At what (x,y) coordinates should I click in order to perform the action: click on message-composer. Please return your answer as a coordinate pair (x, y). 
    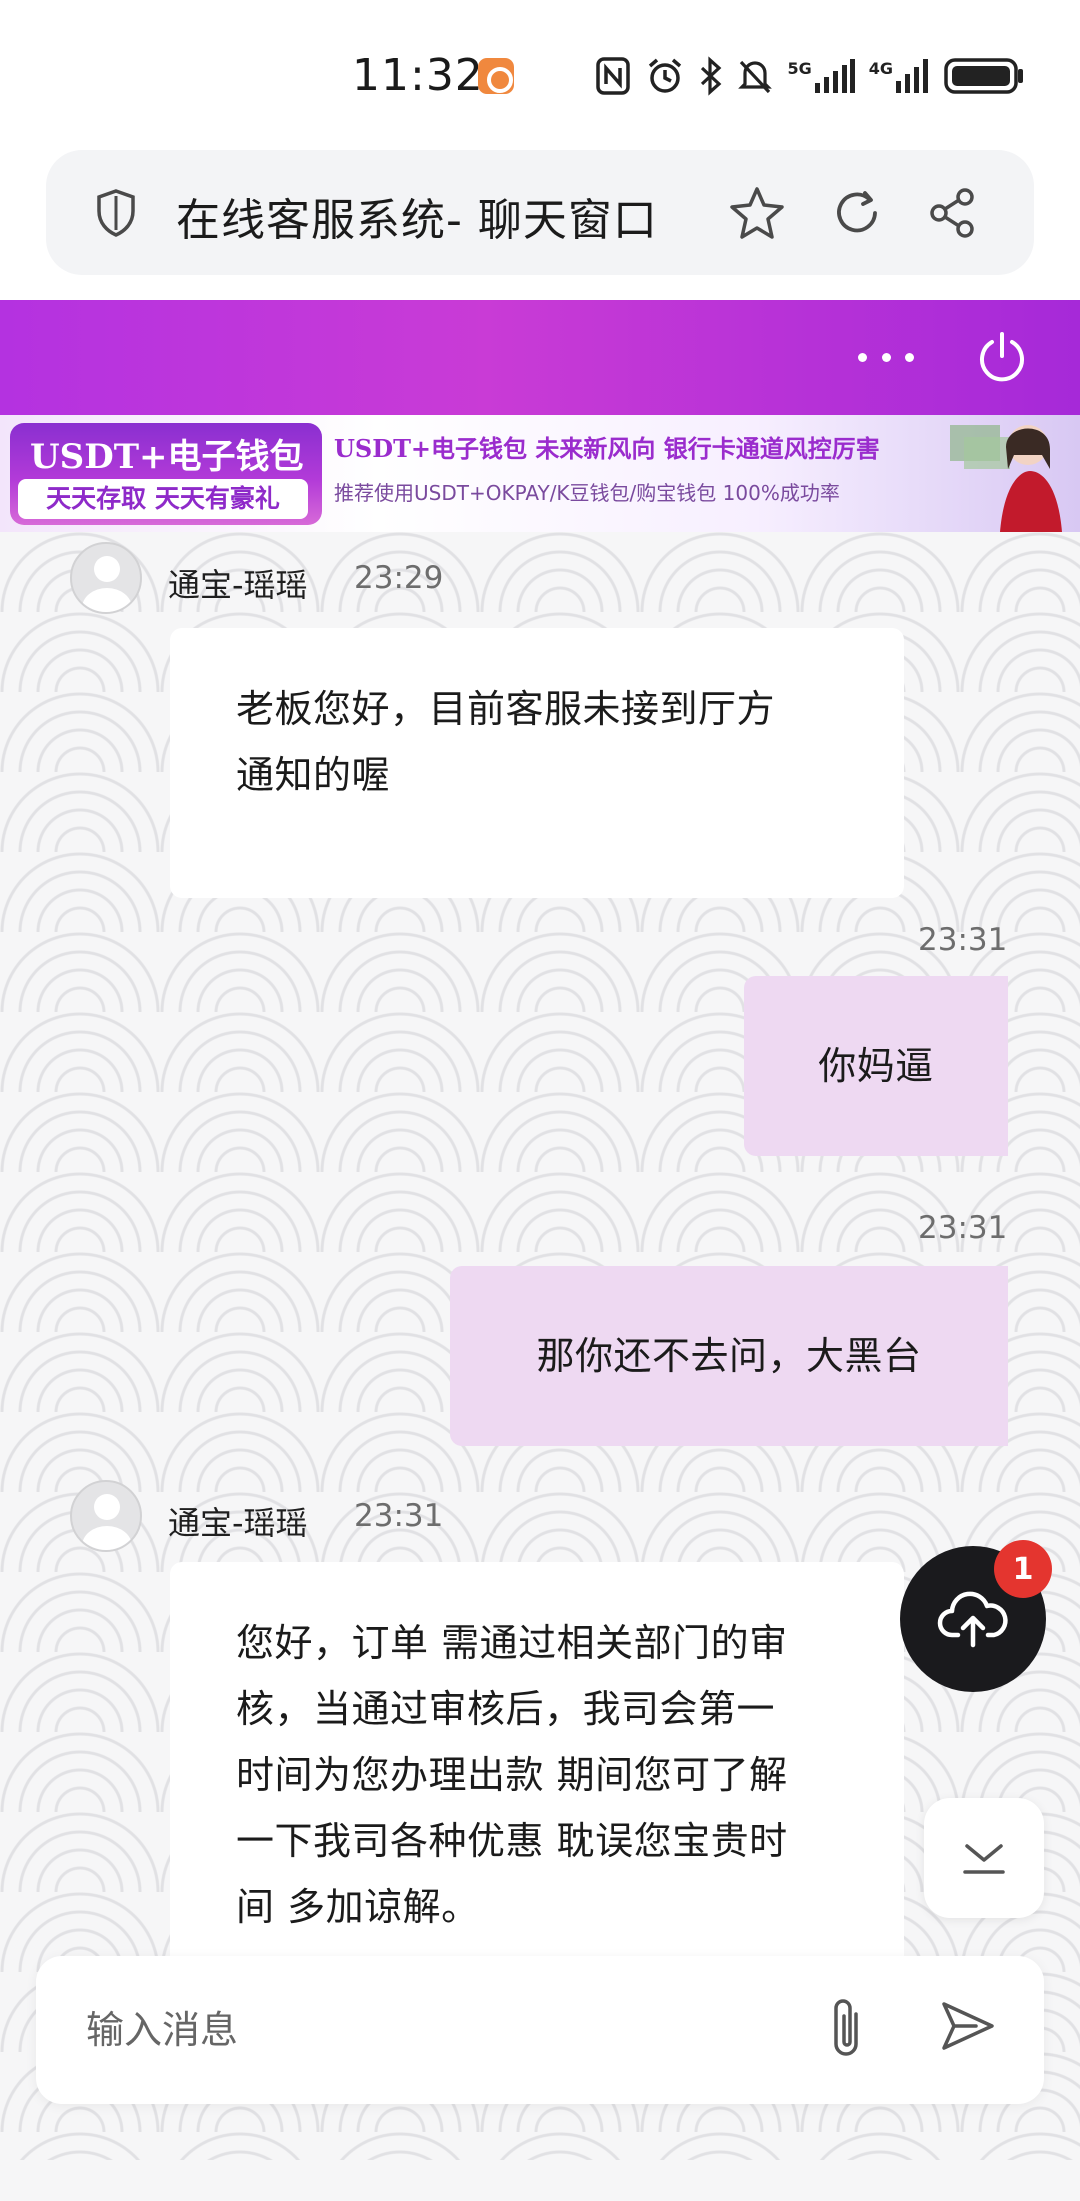
    Looking at the image, I should click on (540, 2030).